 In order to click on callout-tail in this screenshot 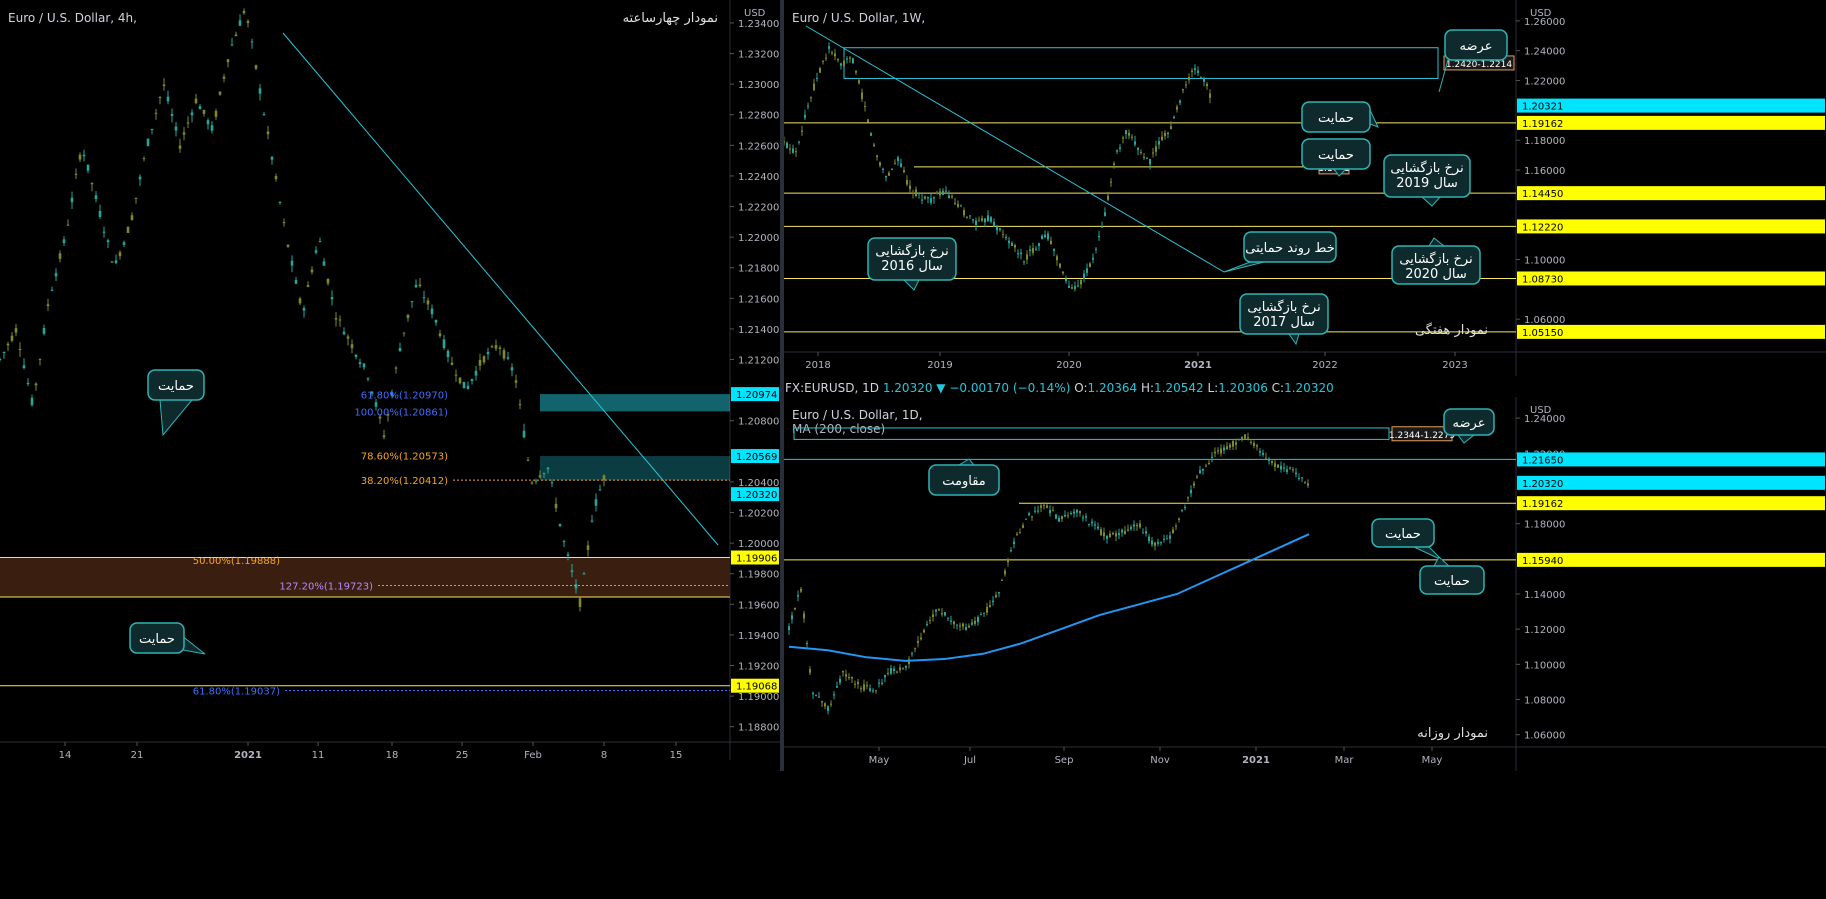, I will do `click(1244, 267)`.